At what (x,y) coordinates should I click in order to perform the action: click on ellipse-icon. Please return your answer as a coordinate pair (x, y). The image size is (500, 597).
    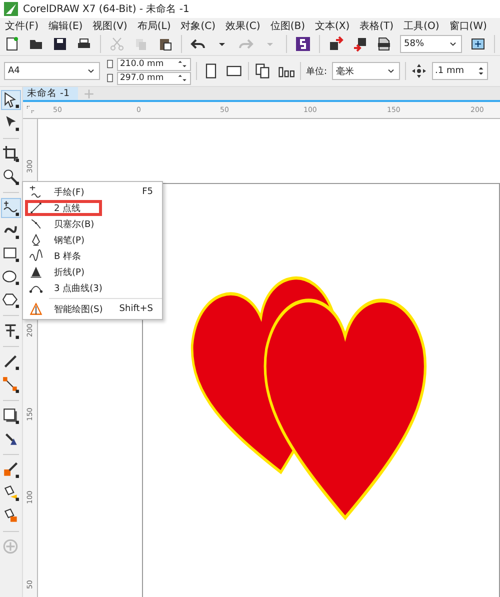
    Looking at the image, I should click on (11, 277).